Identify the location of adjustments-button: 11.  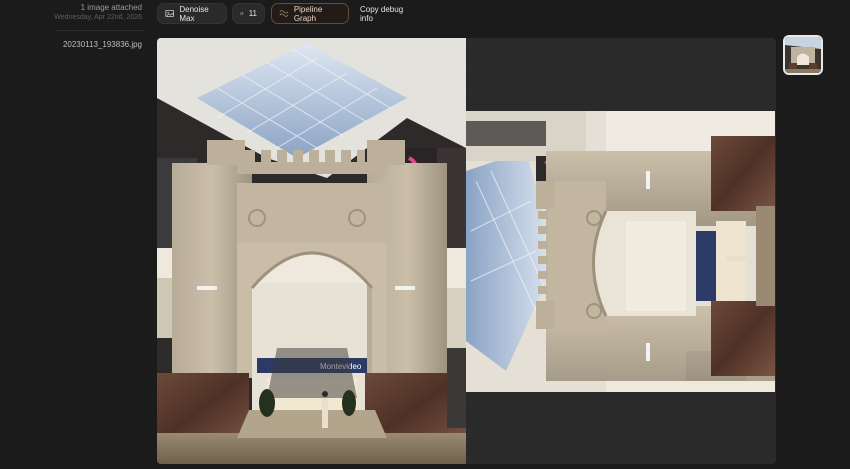
(248, 13).